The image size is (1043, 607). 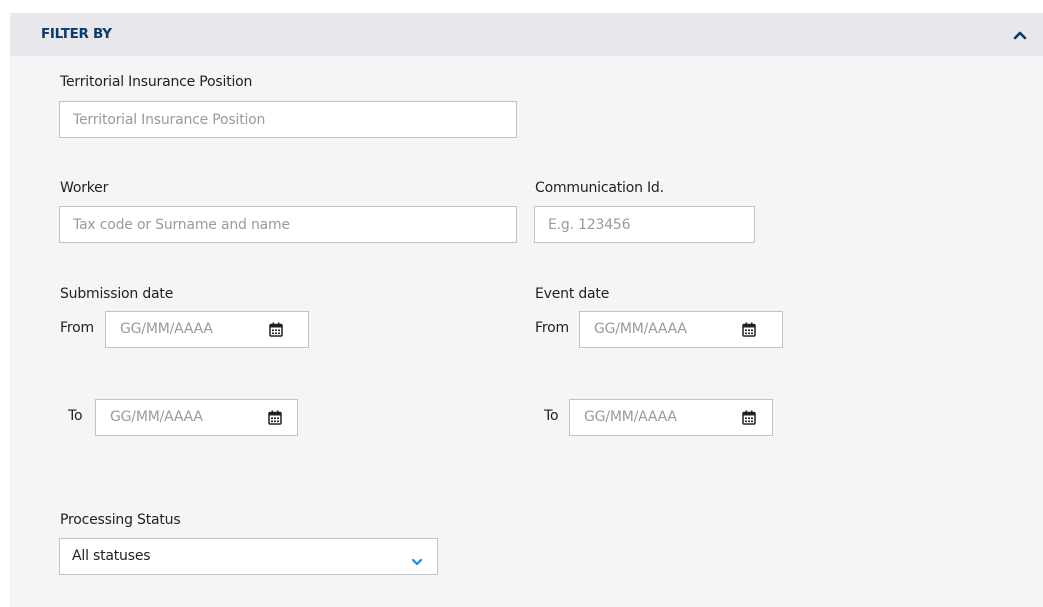 I want to click on submission-to-label: To, so click(x=75, y=416).